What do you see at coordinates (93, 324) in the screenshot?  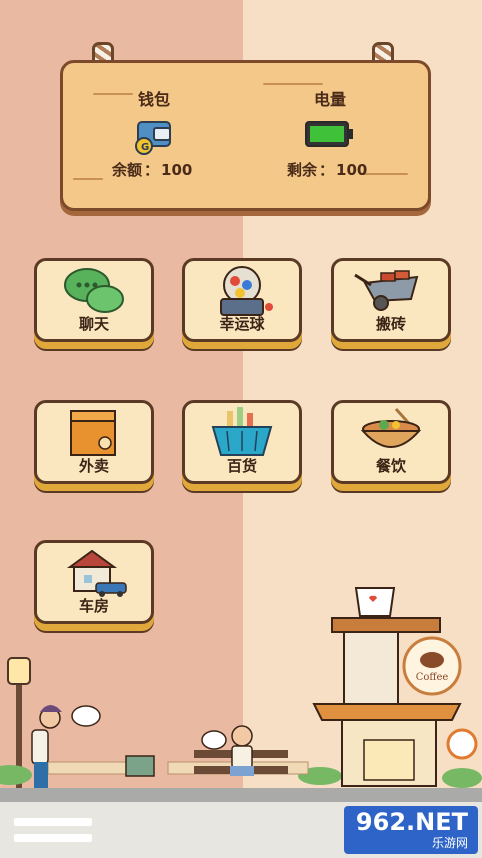 I see `chat-label: 聊天` at bounding box center [93, 324].